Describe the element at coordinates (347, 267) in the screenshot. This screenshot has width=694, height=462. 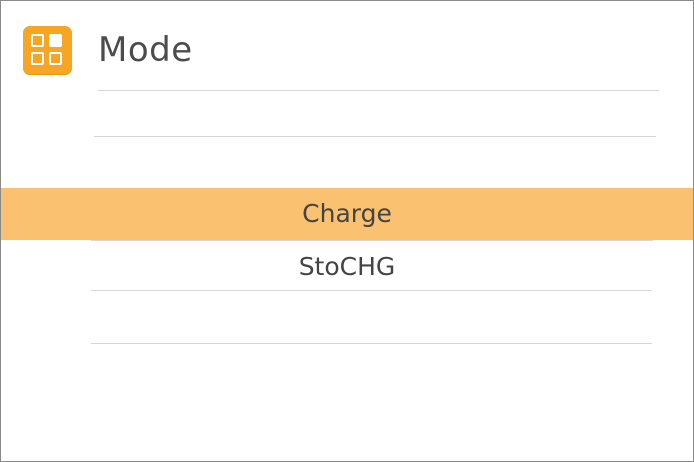
I see `option-stochg: StoCHG` at that location.